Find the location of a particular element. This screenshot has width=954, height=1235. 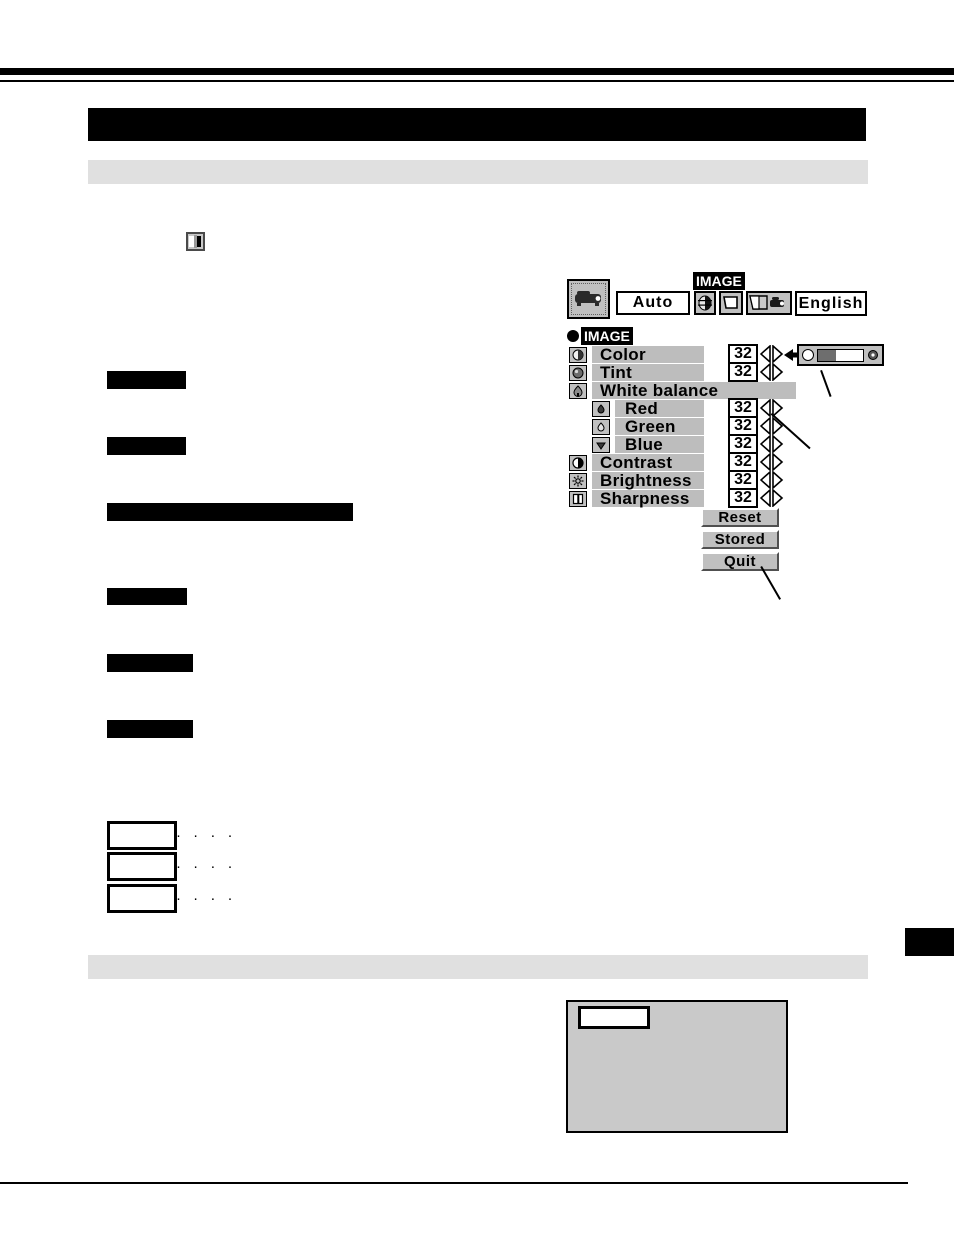

brightness-icon is located at coordinates (578, 481).